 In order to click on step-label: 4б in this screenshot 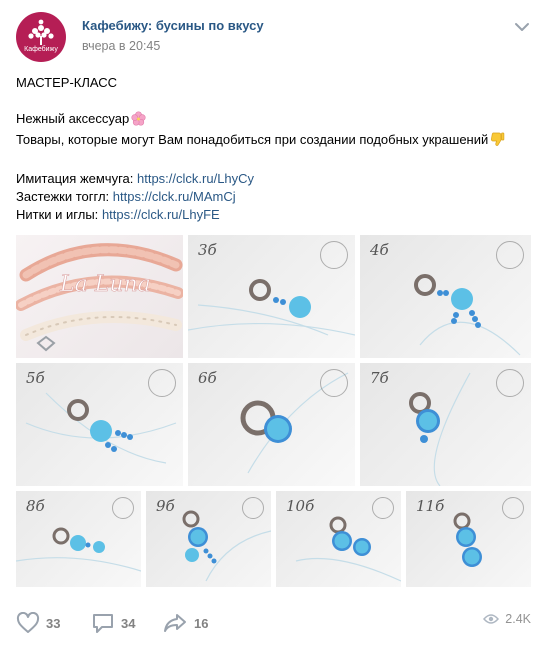, I will do `click(379, 250)`.